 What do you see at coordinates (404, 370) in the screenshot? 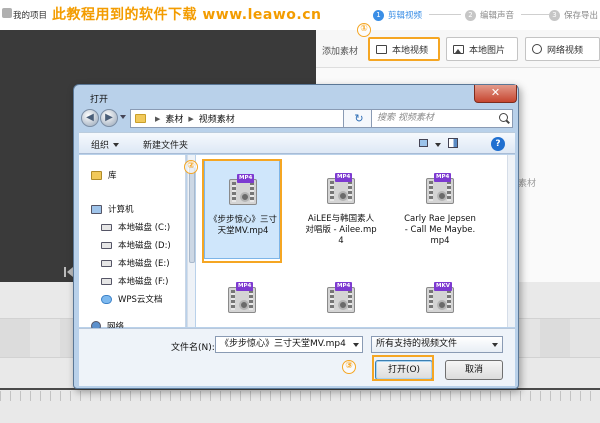
I see `open-button: 打开(O)` at bounding box center [404, 370].